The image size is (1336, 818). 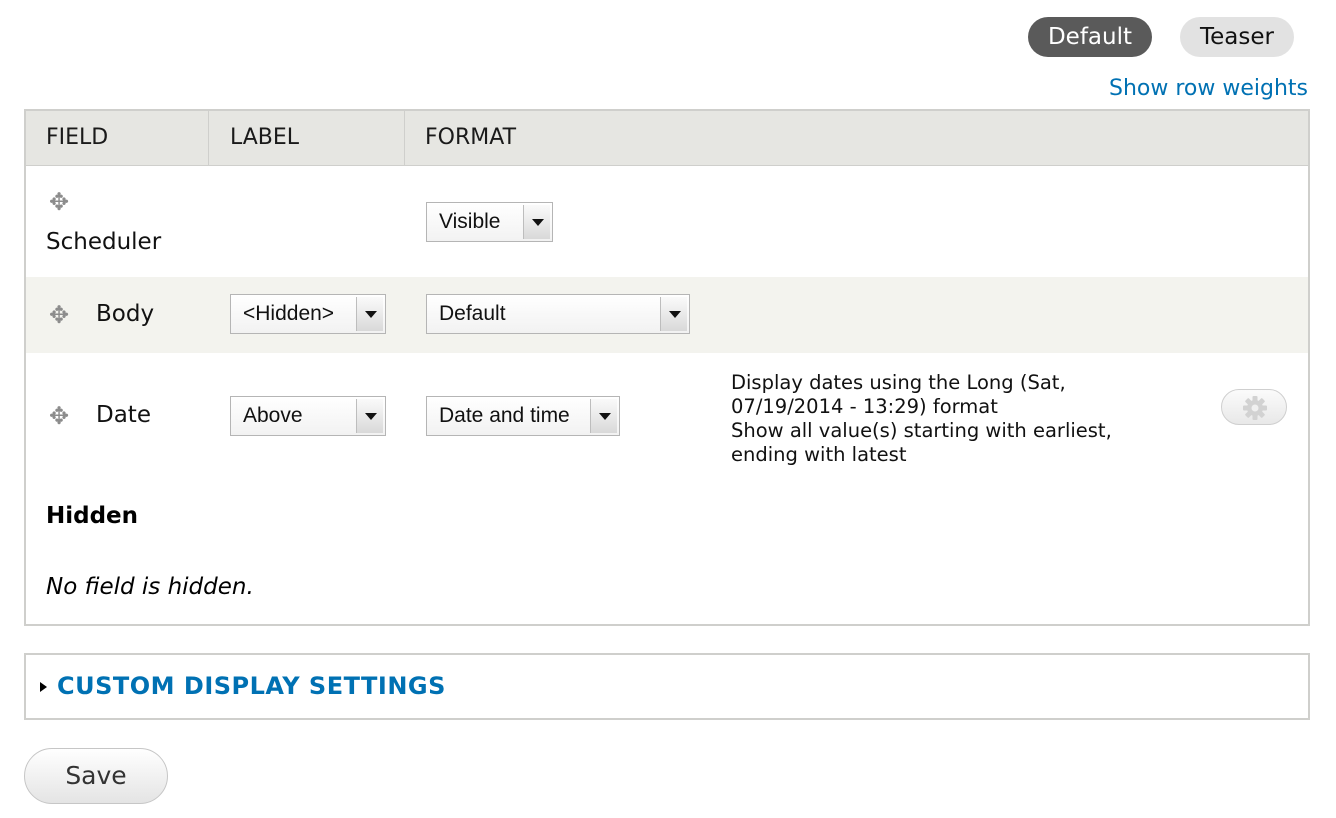 I want to click on formatter-settings-button, so click(x=1254, y=407).